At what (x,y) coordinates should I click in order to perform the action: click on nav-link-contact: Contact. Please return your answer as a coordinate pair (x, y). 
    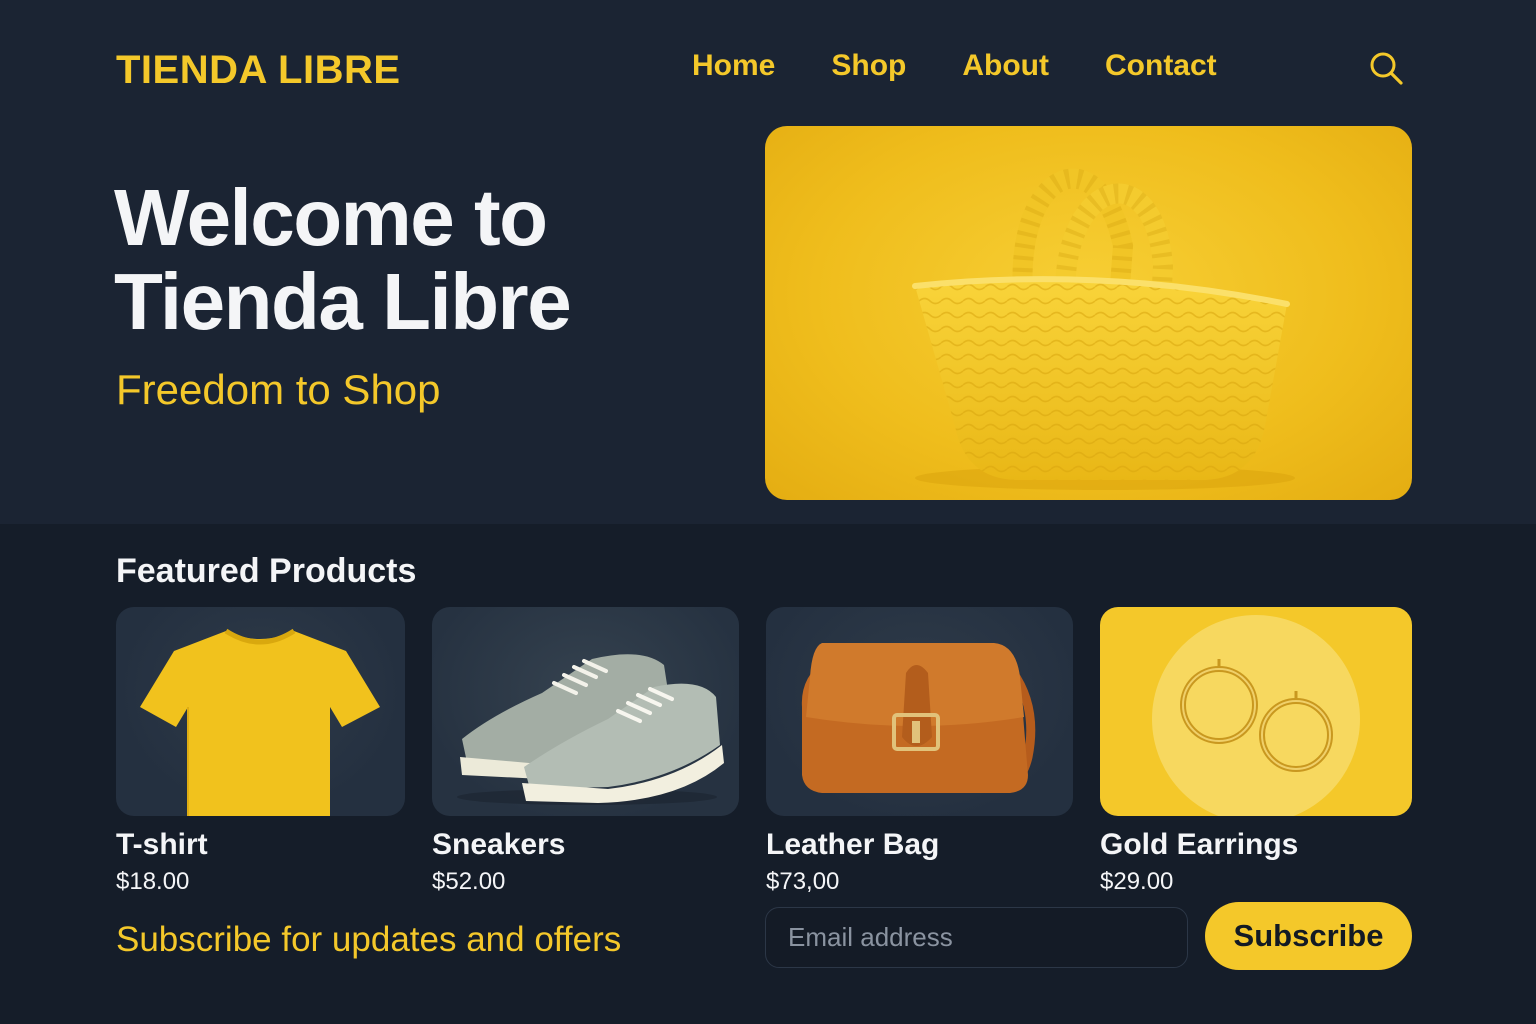
    Looking at the image, I should click on (1161, 66).